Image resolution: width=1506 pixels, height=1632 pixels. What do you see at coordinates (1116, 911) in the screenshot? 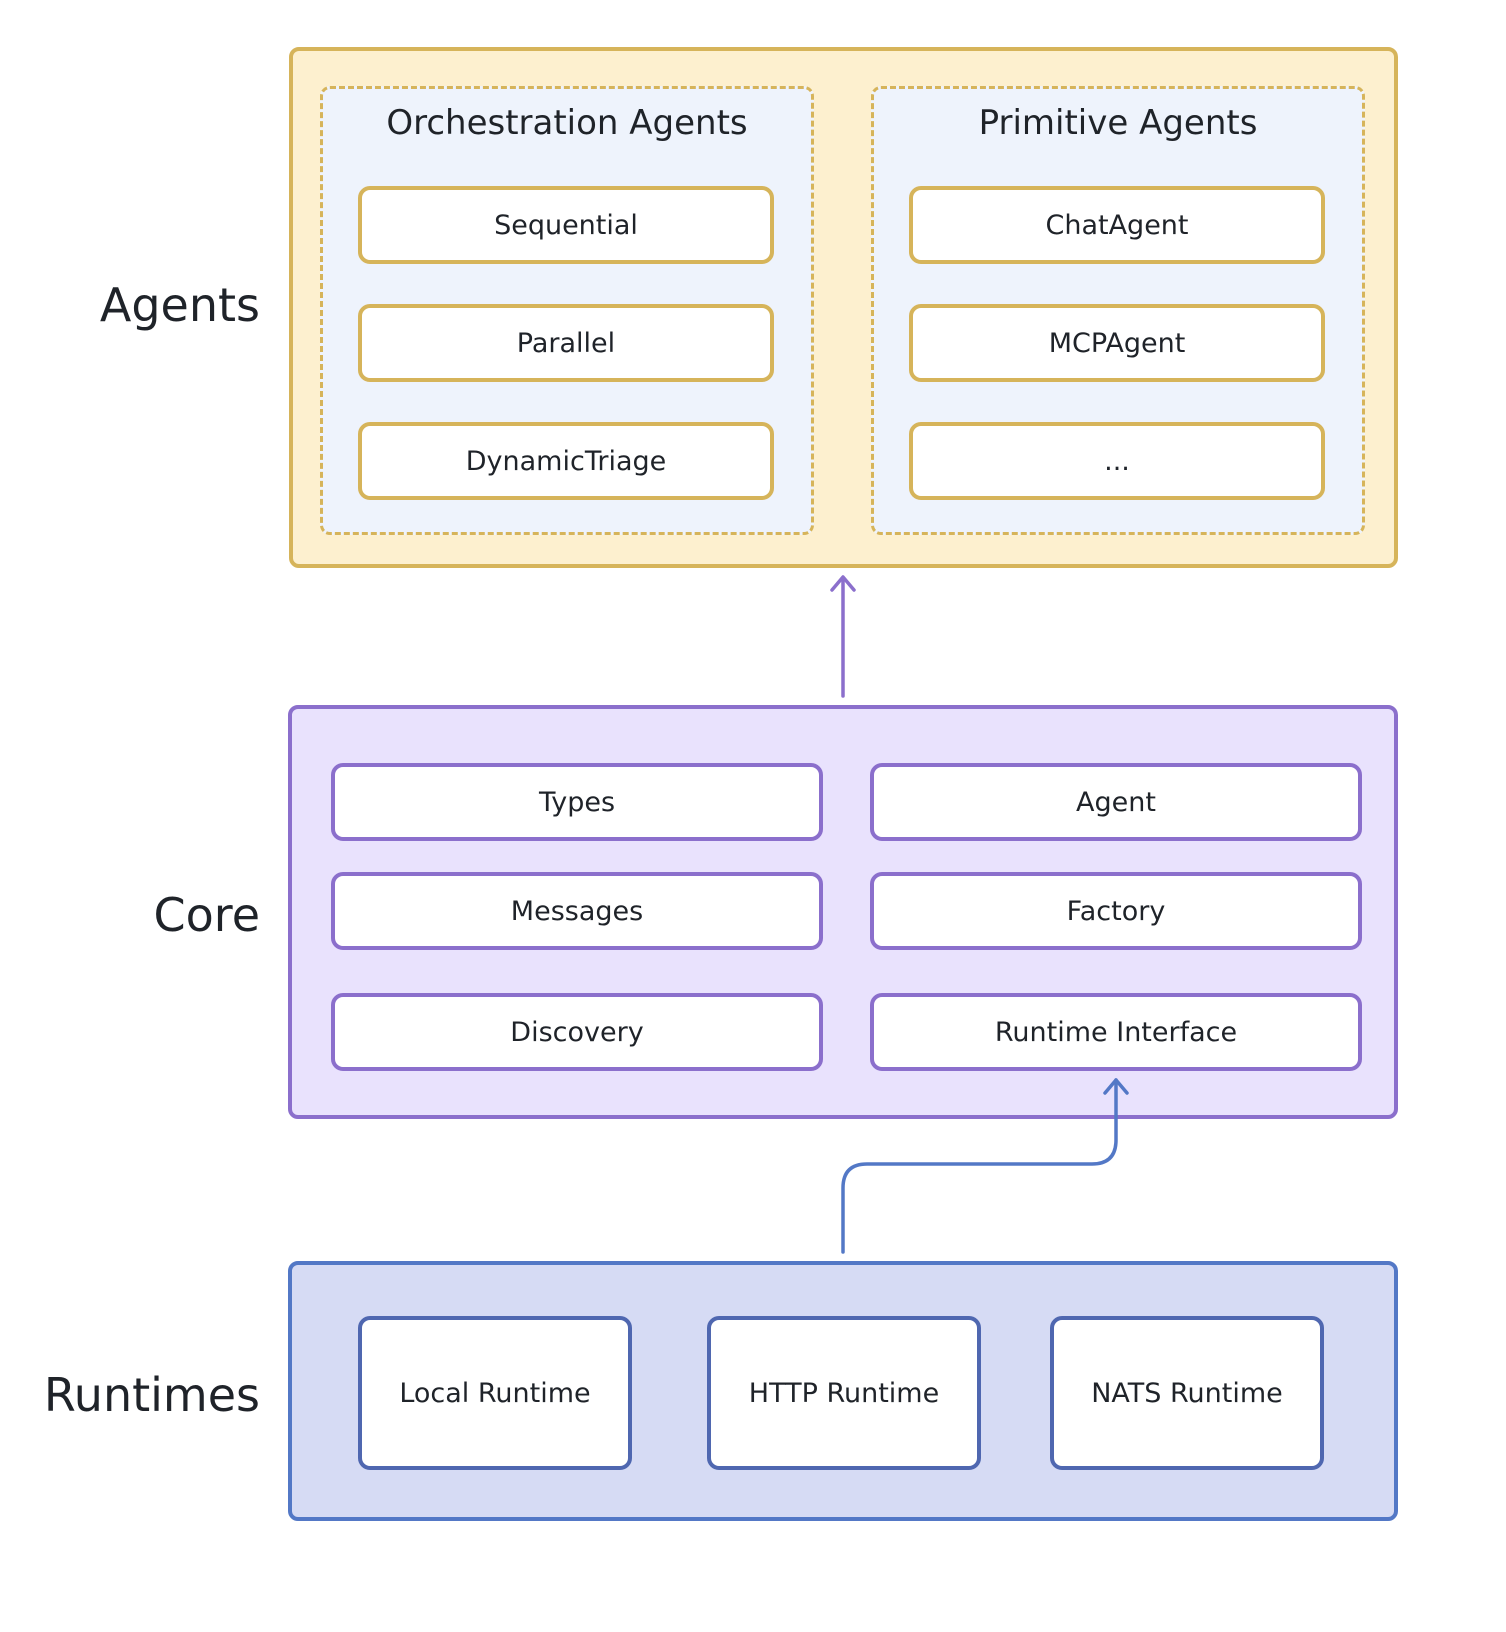
I see `node-factory: Factory` at bounding box center [1116, 911].